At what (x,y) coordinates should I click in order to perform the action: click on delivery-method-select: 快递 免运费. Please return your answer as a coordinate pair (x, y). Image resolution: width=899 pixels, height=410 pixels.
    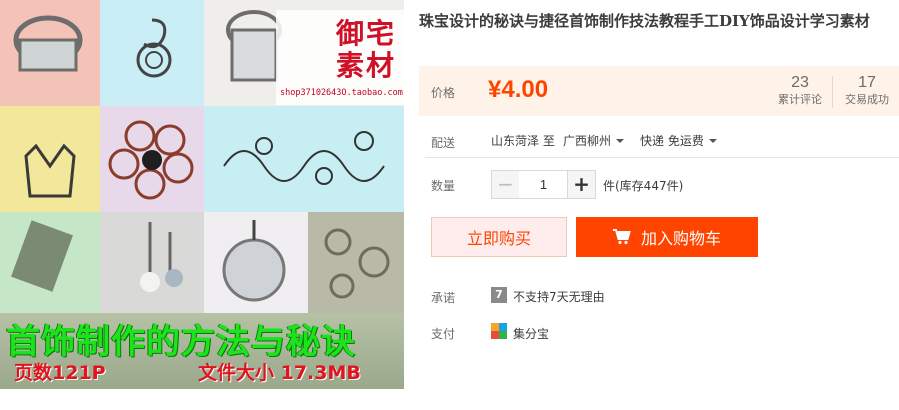
    Looking at the image, I should click on (678, 140).